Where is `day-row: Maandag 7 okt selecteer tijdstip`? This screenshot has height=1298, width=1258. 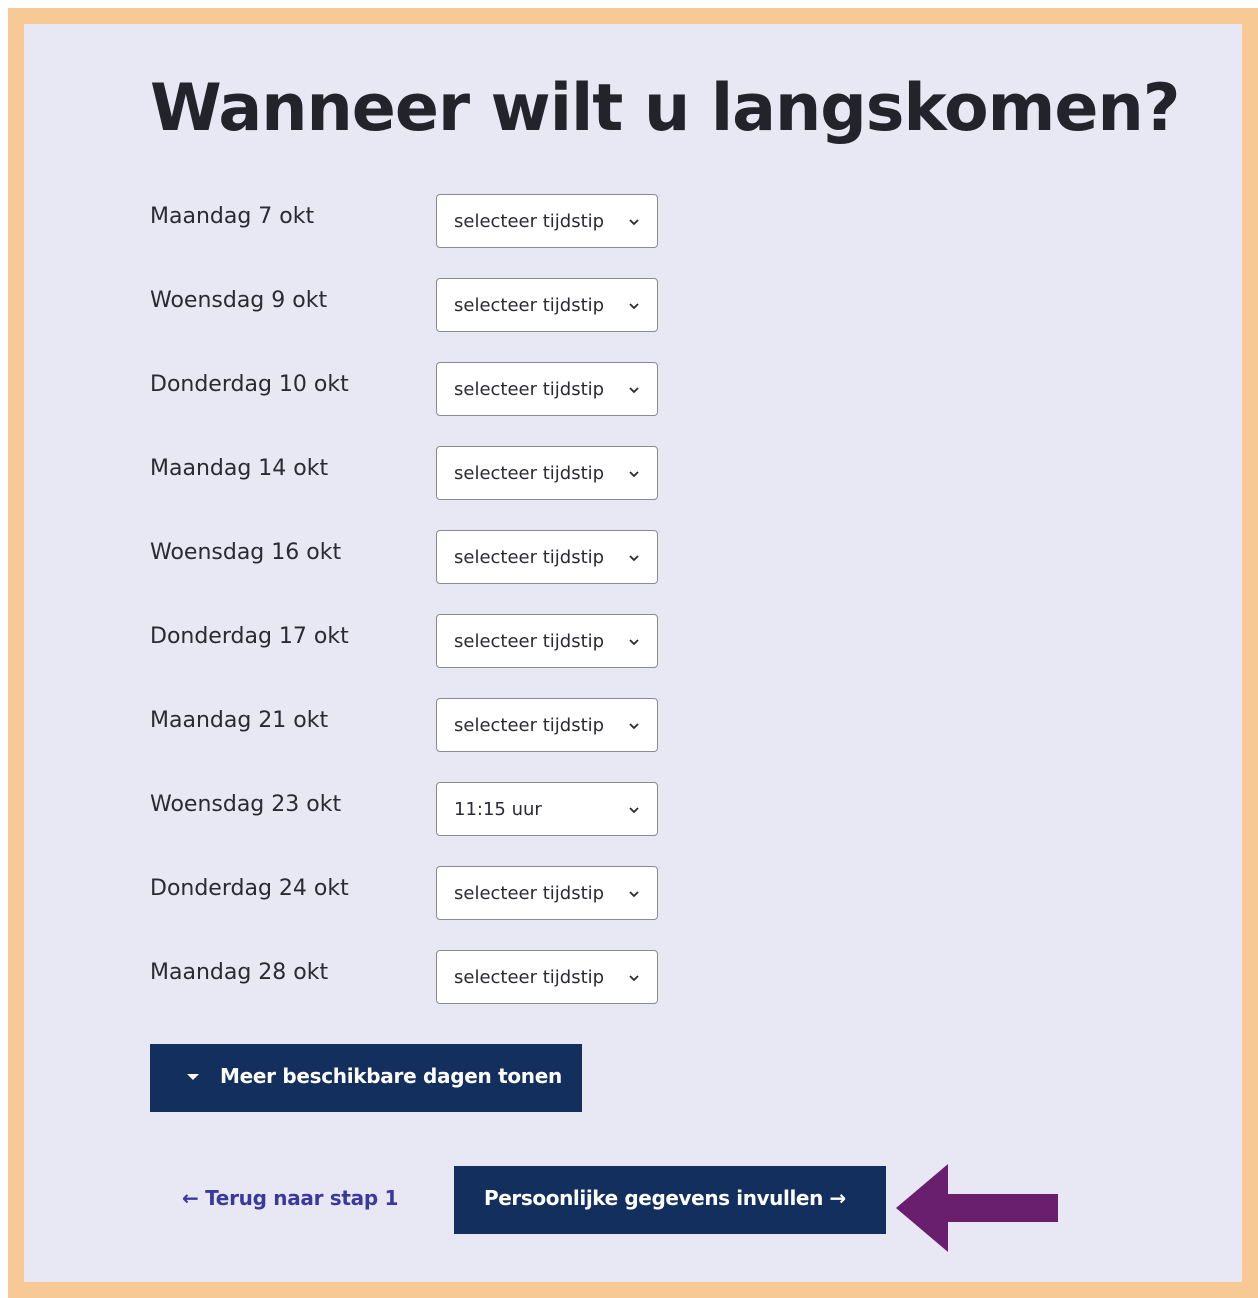
day-row: Maandag 7 okt selecteer tijdstip is located at coordinates (450, 222).